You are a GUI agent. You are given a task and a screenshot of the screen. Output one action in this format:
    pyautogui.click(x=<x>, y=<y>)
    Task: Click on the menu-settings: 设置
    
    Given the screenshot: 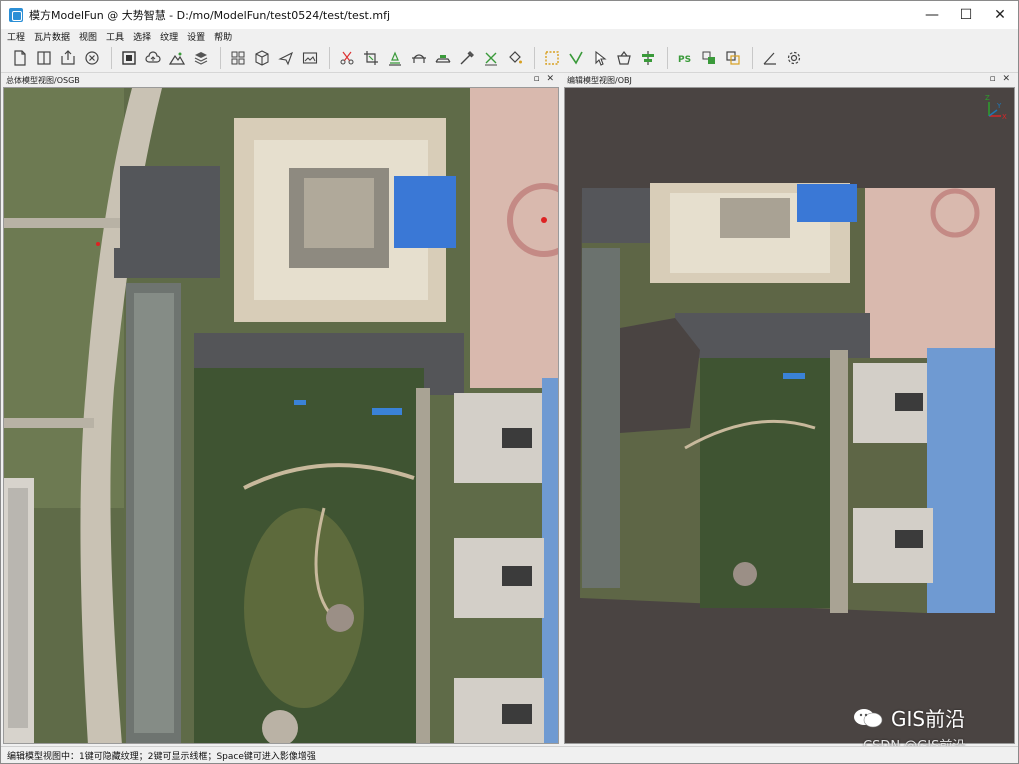 What is the action you would take?
    pyautogui.click(x=196, y=36)
    